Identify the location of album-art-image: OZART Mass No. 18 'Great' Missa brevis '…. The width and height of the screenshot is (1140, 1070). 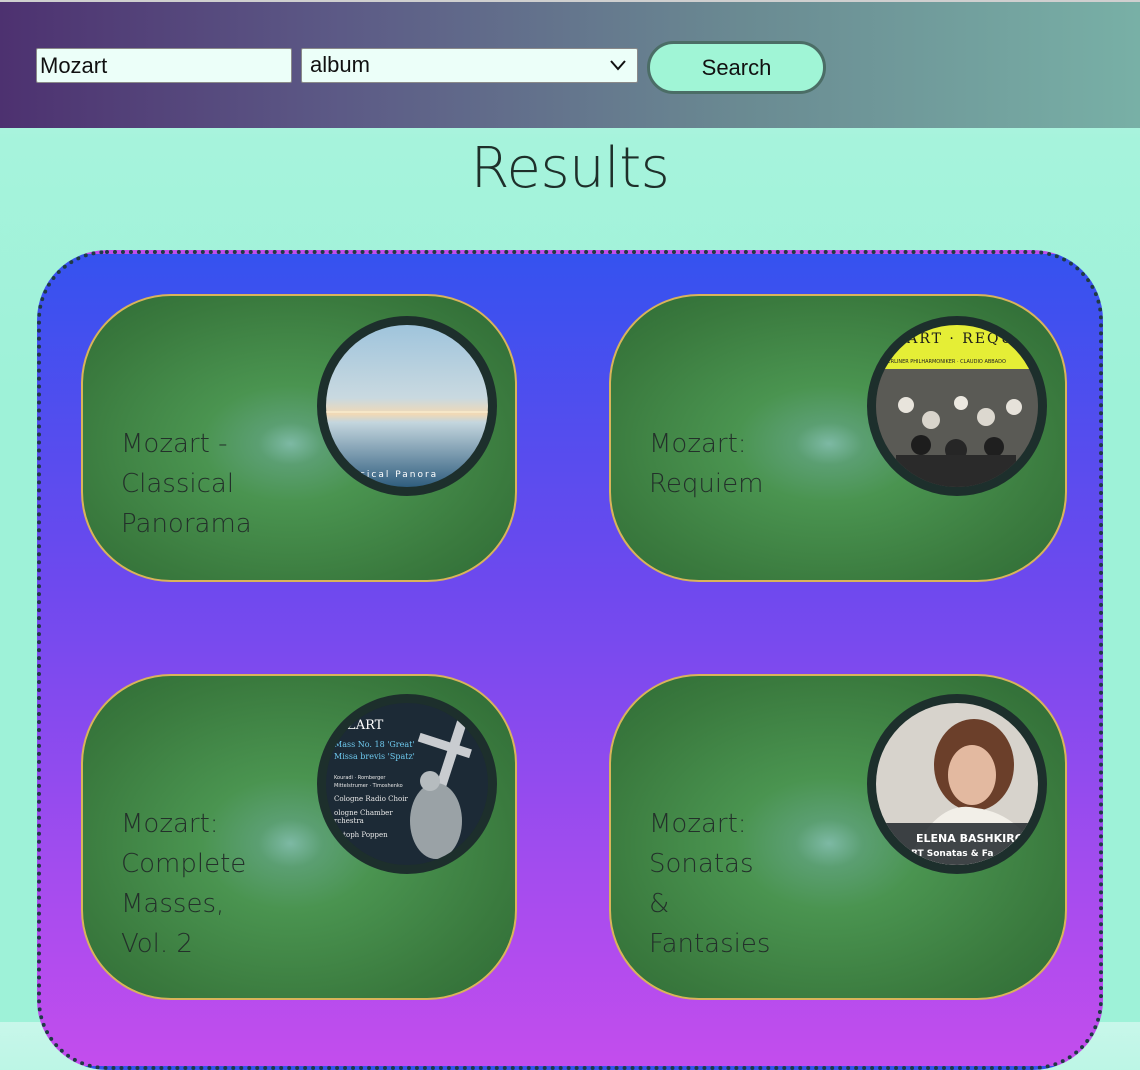
(407, 784).